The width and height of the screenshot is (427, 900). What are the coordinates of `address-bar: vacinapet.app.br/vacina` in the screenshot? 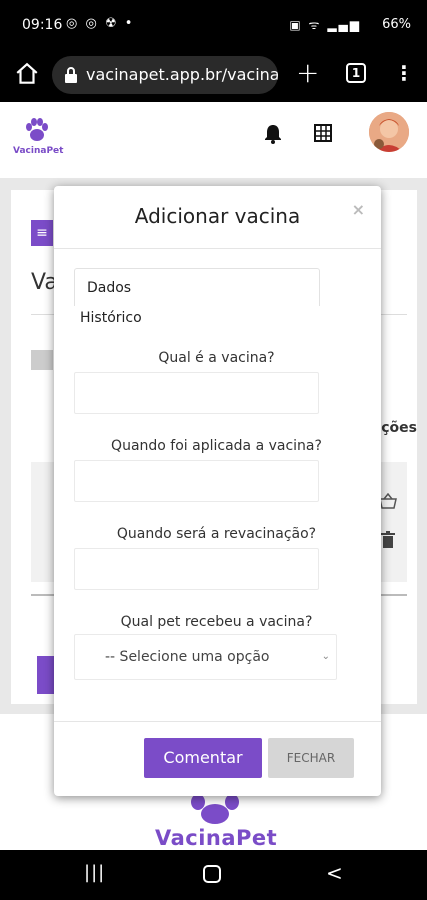 It's located at (165, 75).